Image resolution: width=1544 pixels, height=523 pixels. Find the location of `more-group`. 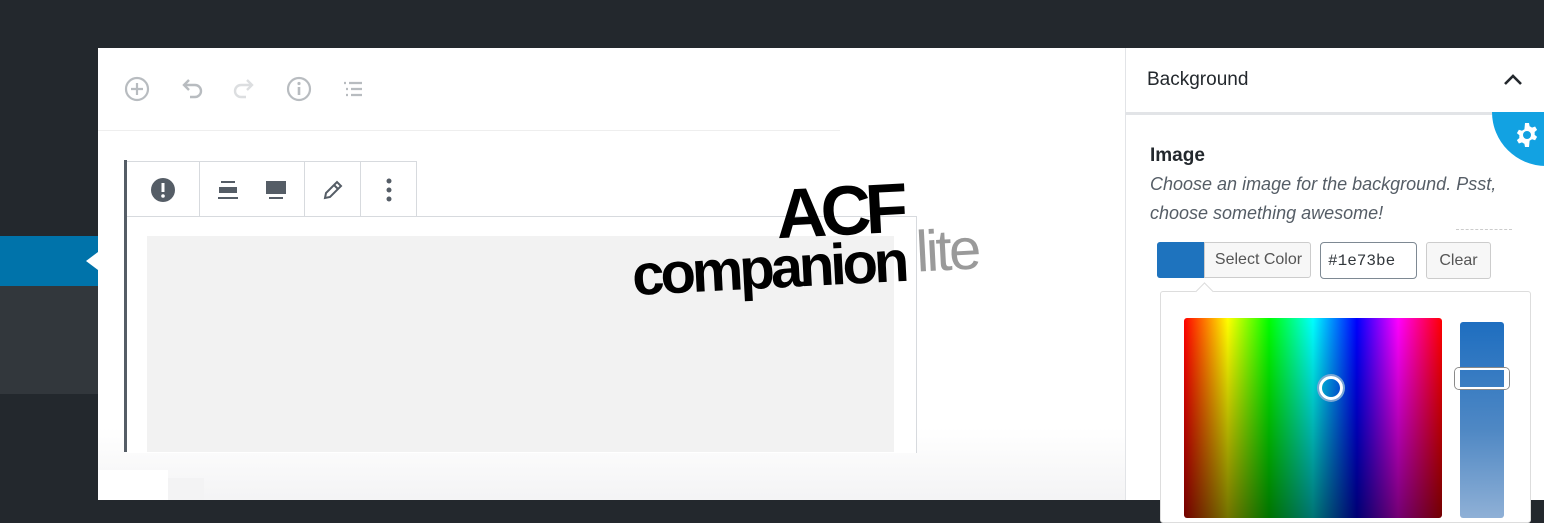

more-group is located at coordinates (388, 189).